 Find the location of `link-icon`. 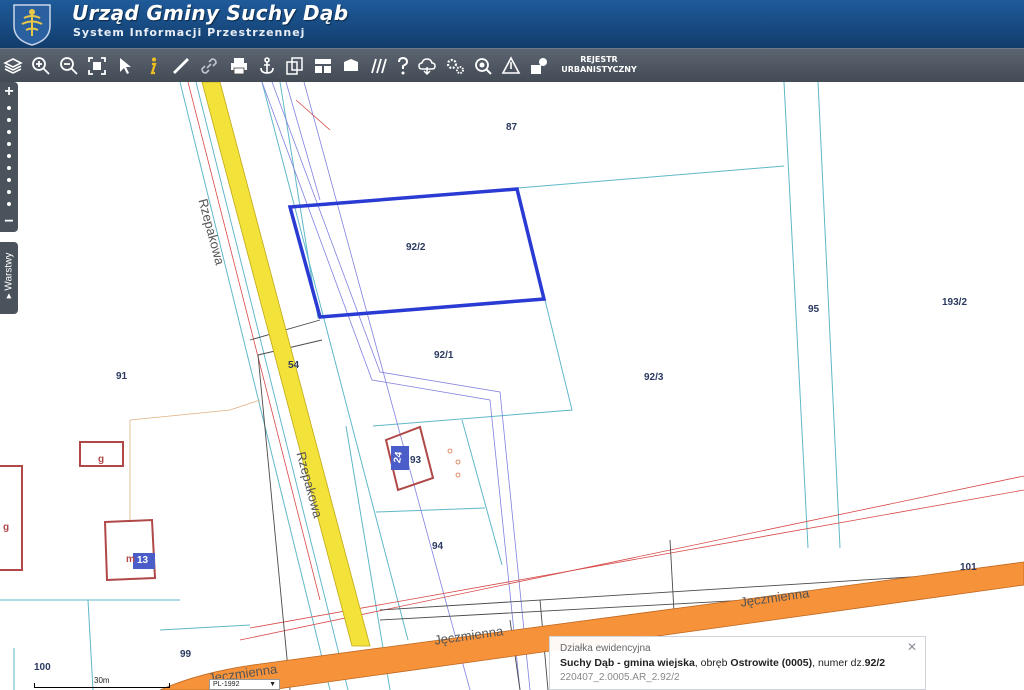

link-icon is located at coordinates (209, 66).